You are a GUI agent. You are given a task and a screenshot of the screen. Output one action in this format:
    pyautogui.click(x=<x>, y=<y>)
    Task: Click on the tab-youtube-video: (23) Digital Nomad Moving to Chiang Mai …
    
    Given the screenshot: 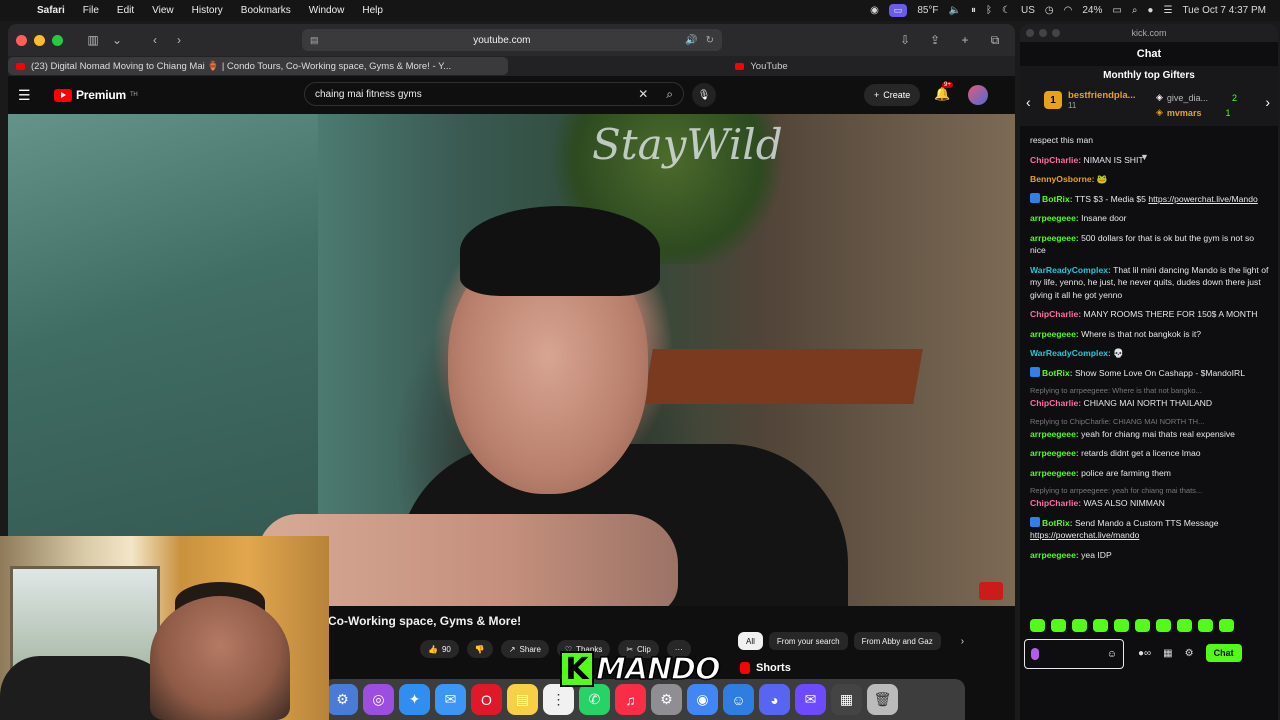 What is the action you would take?
    pyautogui.click(x=258, y=66)
    